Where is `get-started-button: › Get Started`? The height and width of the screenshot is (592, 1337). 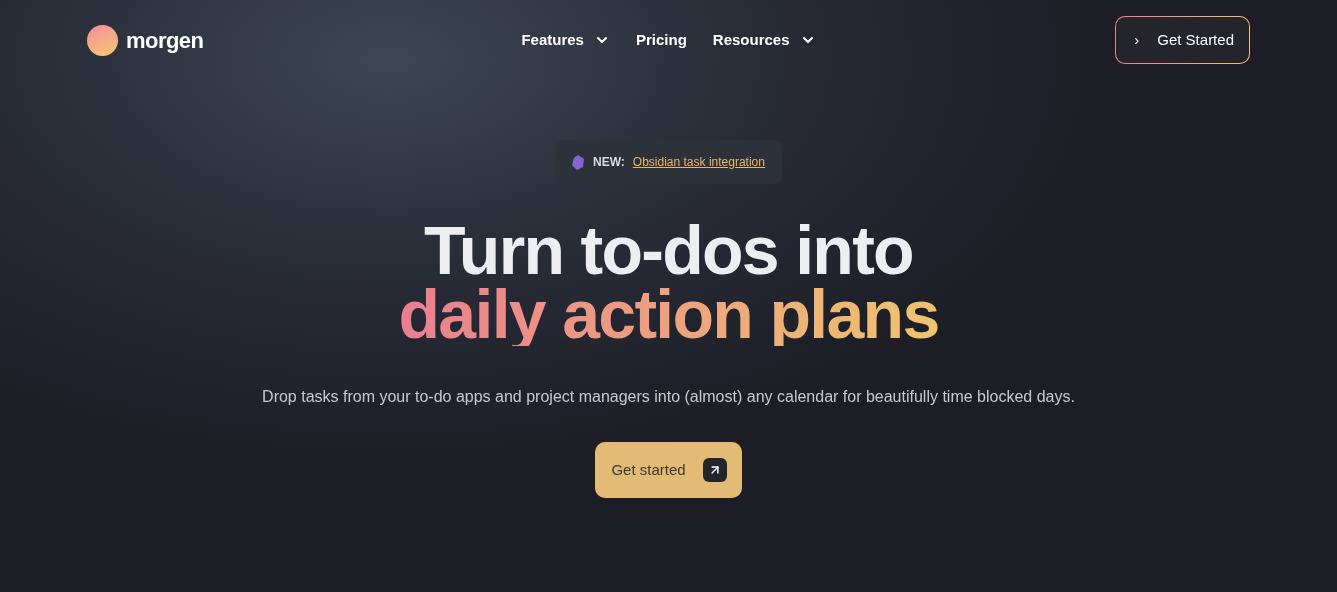 get-started-button: › Get Started is located at coordinates (1182, 40).